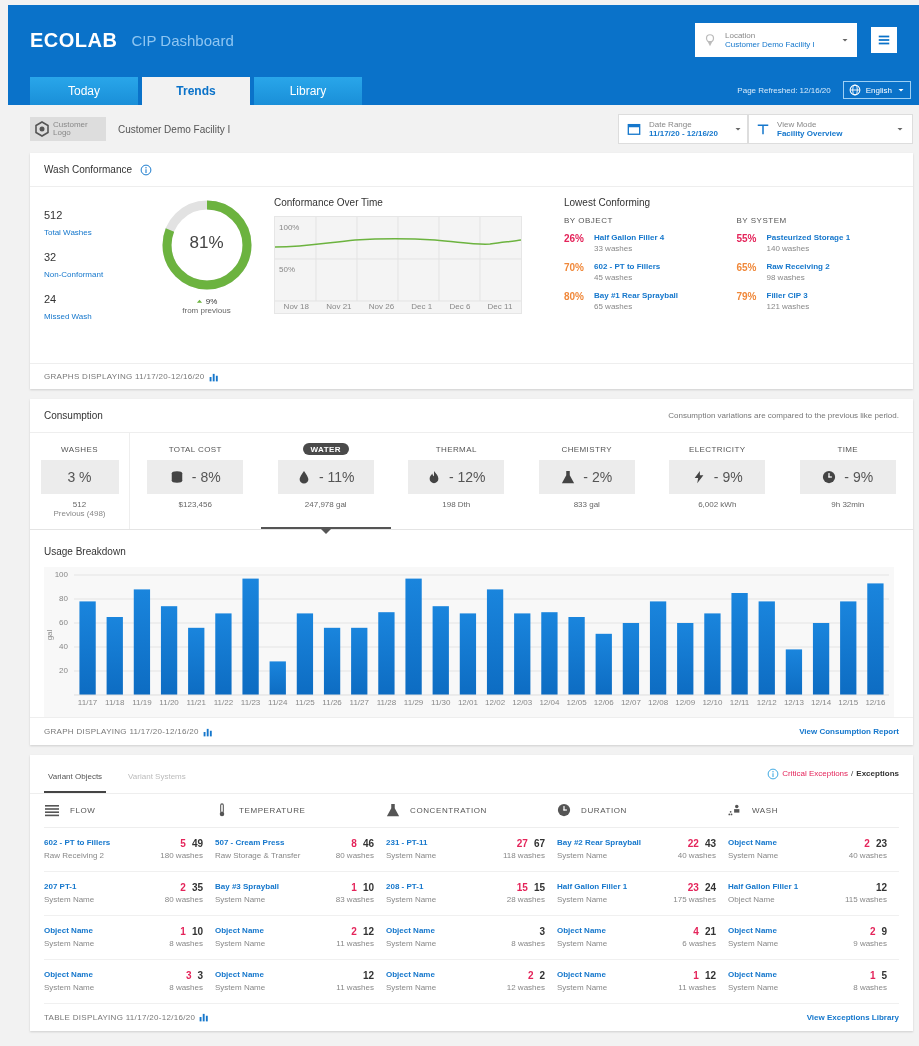 The height and width of the screenshot is (1046, 919). I want to click on axis-label: 11/20, so click(169, 702).